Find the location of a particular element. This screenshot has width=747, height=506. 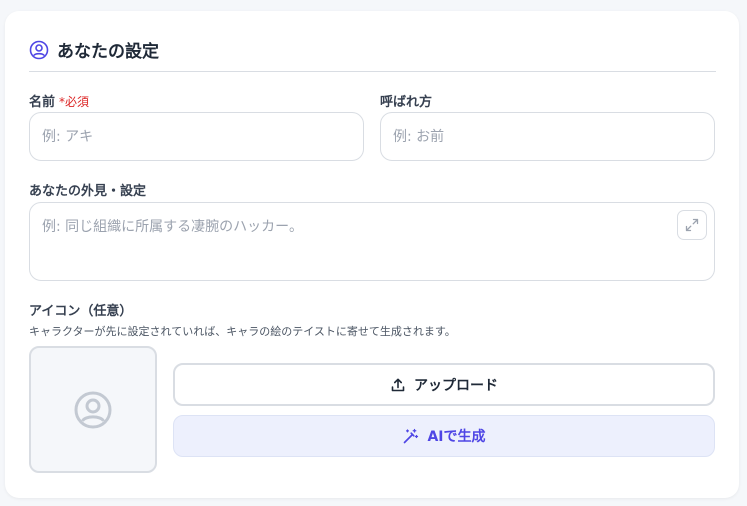

name-label-text: 名前 is located at coordinates (42, 102).